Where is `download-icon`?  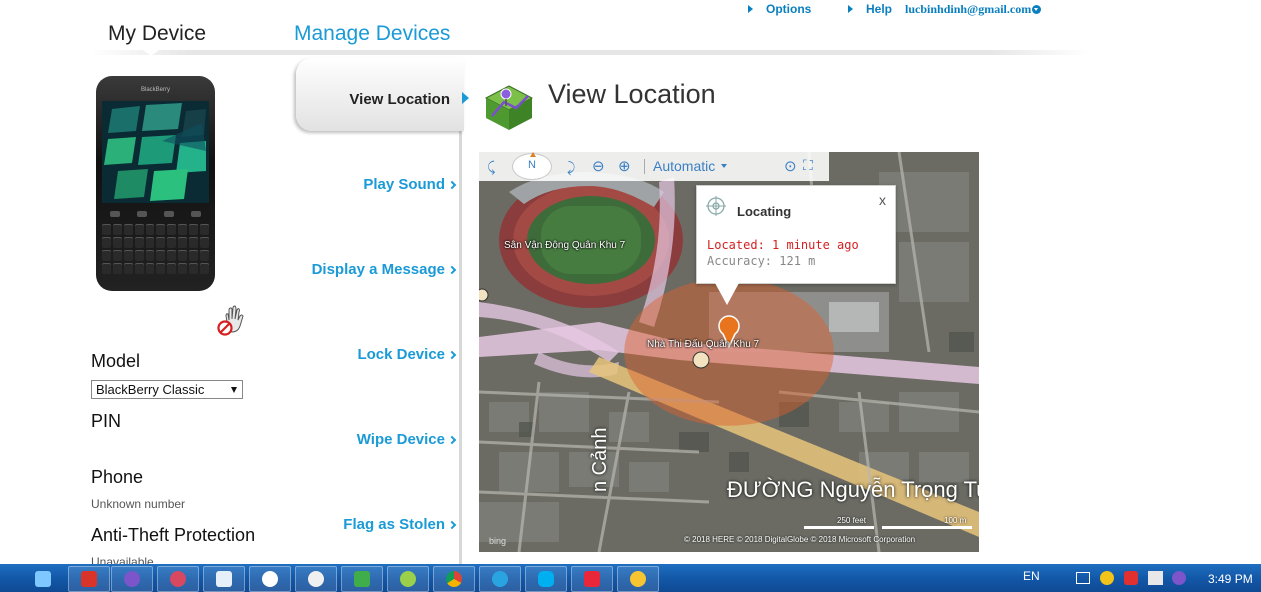
download-icon is located at coordinates (224, 579).